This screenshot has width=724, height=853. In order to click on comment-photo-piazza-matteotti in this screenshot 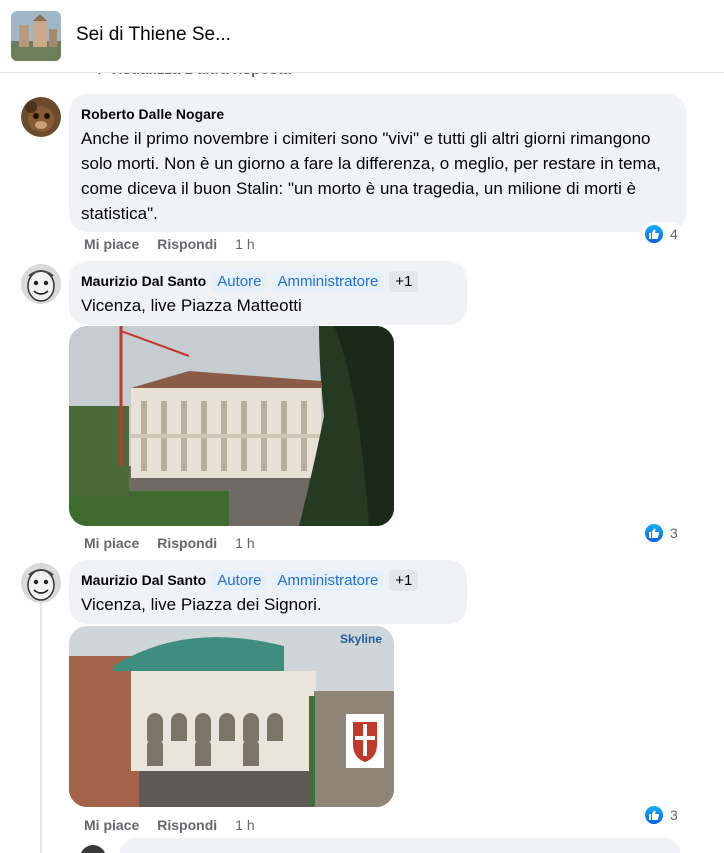, I will do `click(231, 426)`.